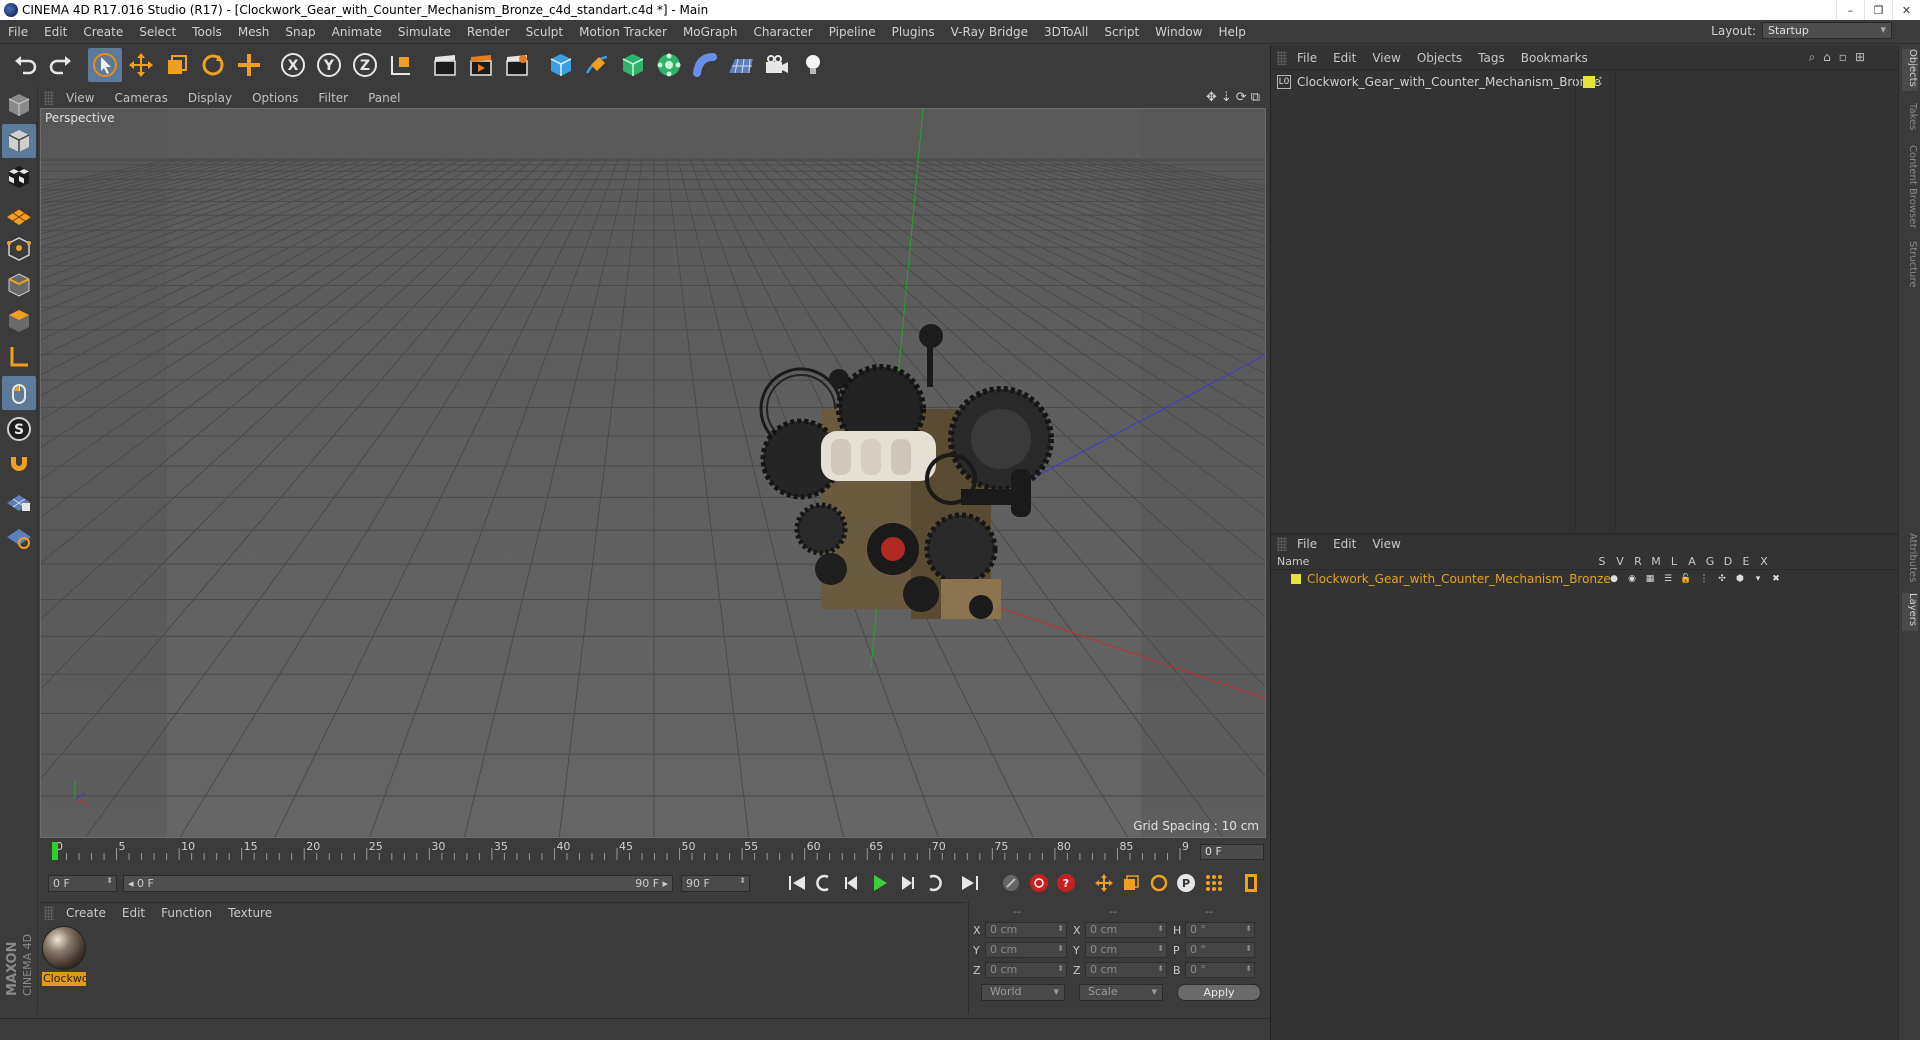  Describe the element at coordinates (61, 65) in the screenshot. I see `redo-button` at that location.